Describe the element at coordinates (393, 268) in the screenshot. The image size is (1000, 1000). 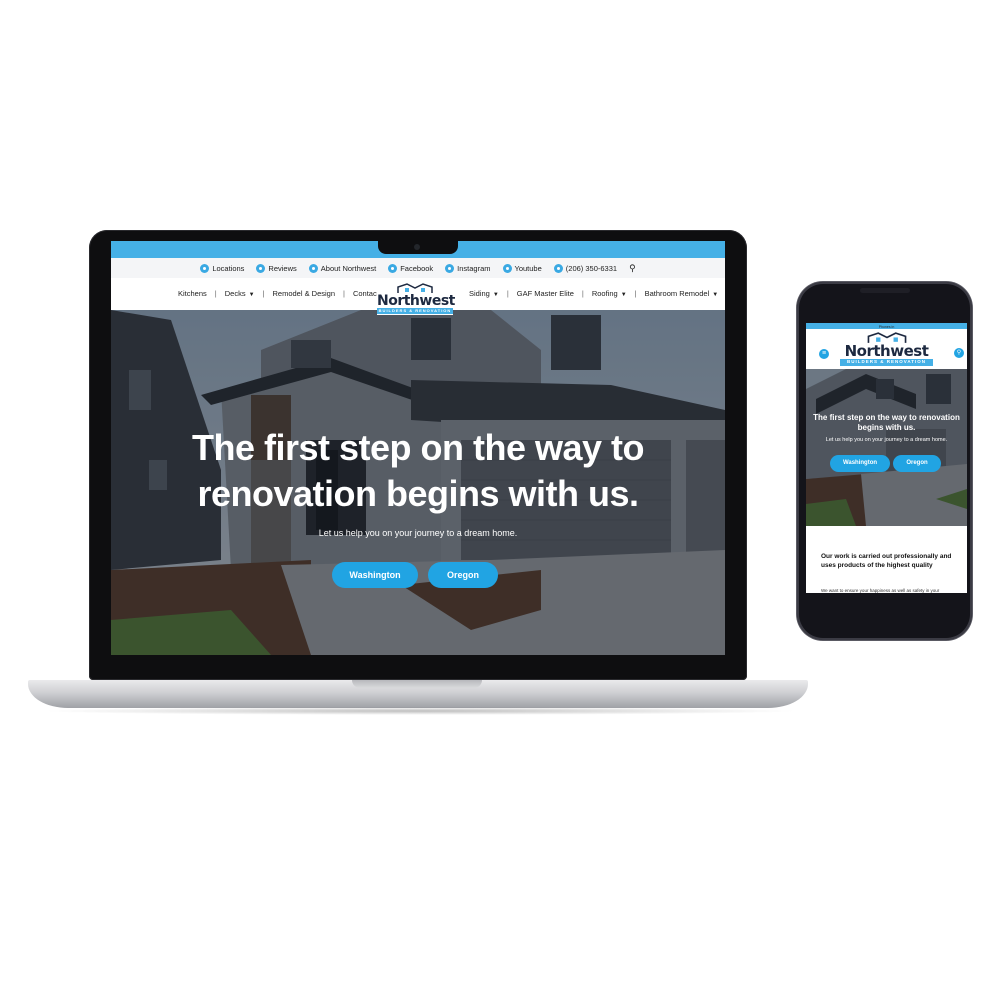
I see `facebook-icon` at that location.